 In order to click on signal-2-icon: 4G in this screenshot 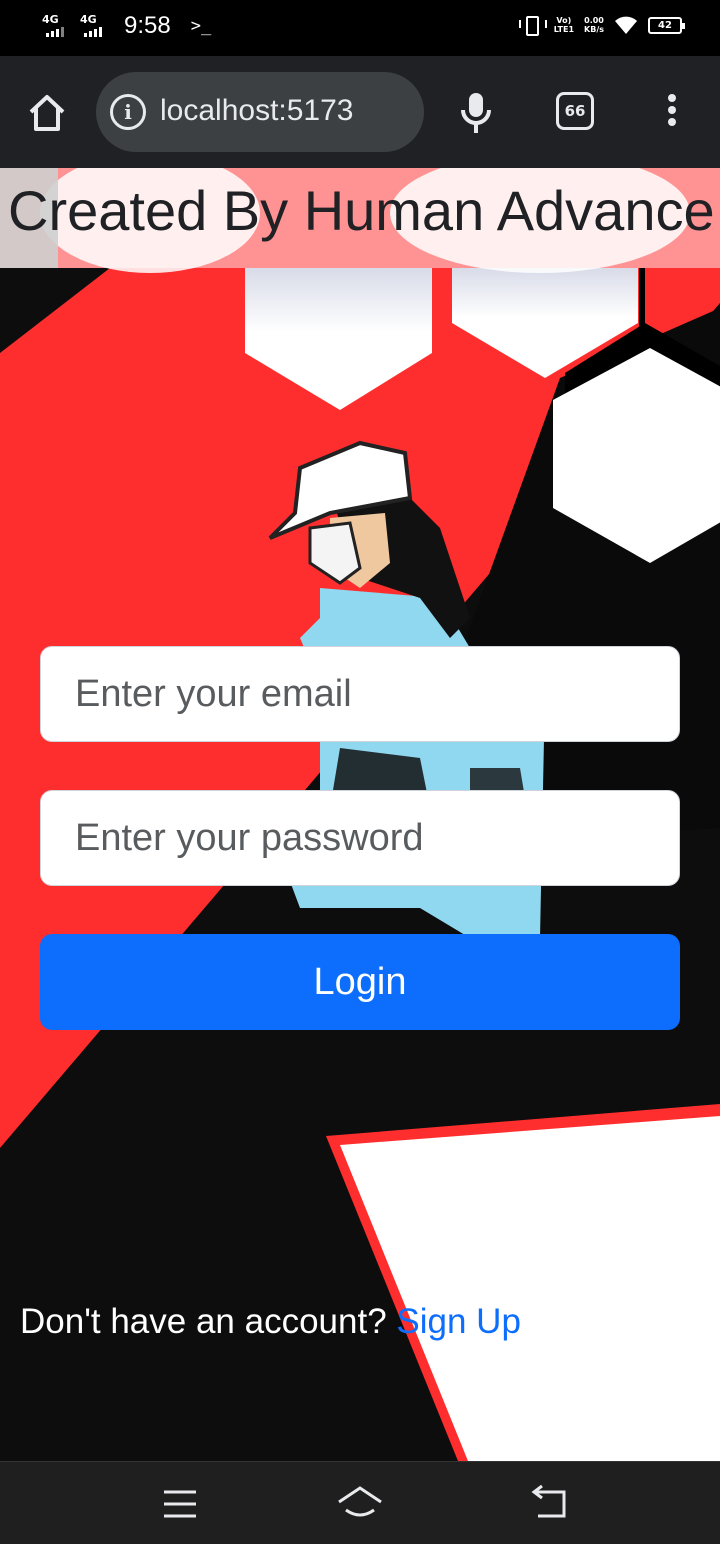, I will do `click(95, 26)`.